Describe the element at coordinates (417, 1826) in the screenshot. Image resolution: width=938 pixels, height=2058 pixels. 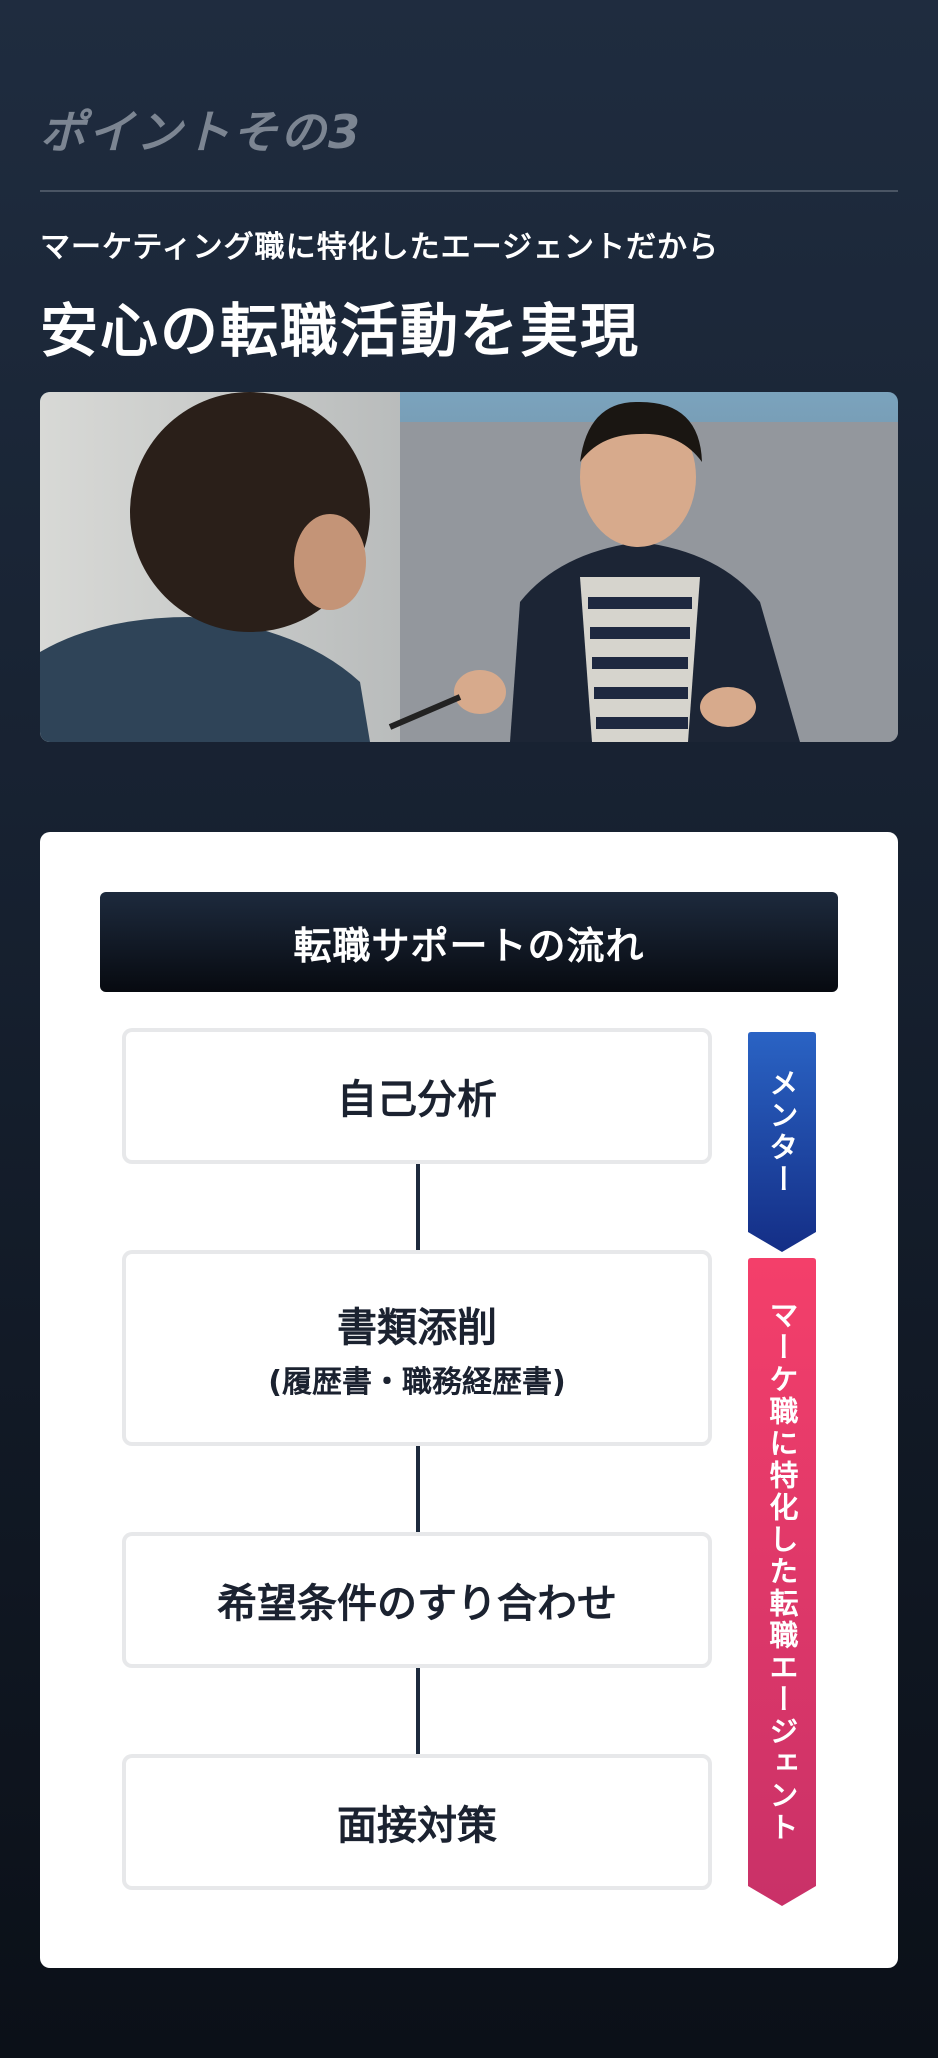
I see `step-label: 面接対策` at that location.